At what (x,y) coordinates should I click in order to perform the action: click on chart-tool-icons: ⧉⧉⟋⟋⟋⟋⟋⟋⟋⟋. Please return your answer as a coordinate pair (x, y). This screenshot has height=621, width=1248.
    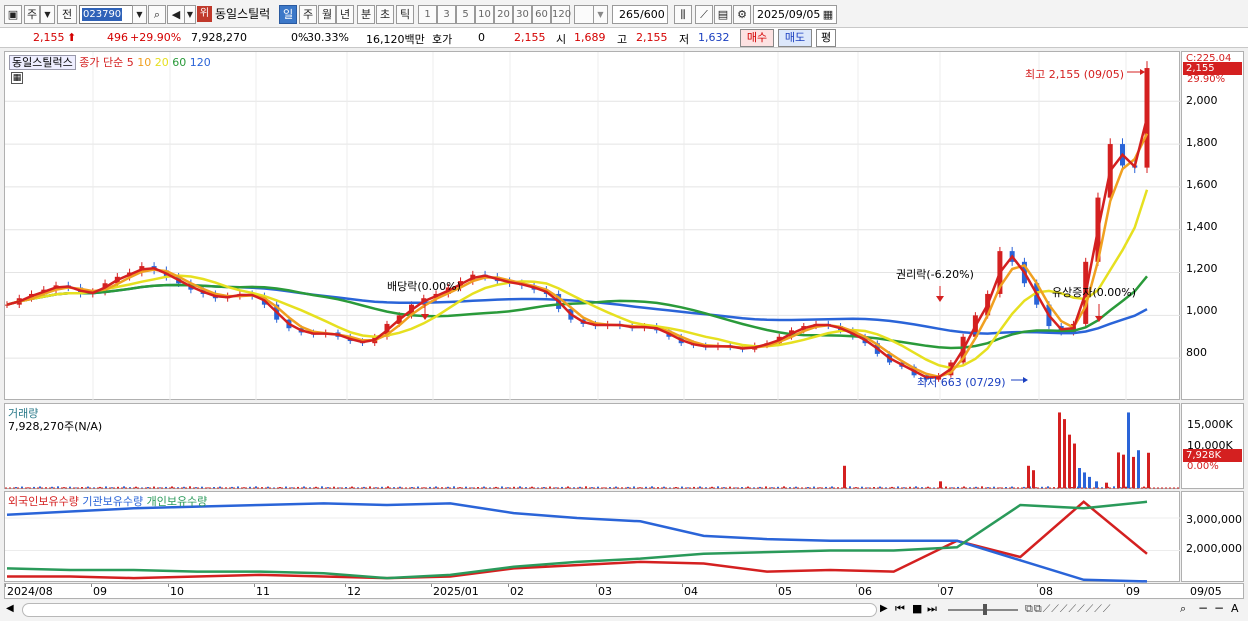
    Looking at the image, I should click on (1068, 609).